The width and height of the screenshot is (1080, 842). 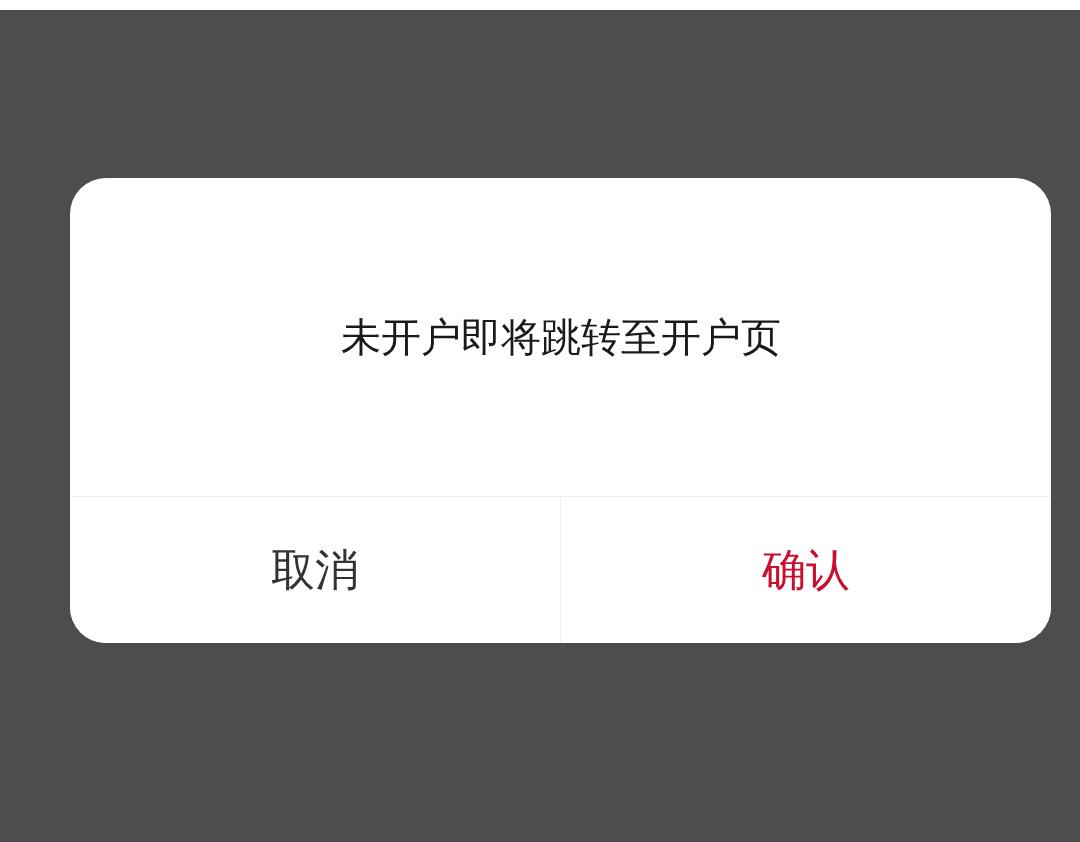 I want to click on confirm-button: 确认, so click(x=805, y=570).